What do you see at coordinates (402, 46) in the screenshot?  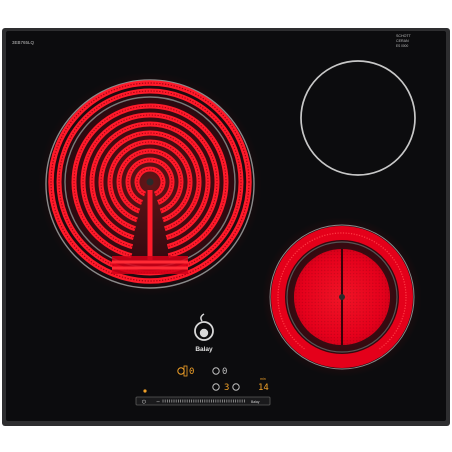 I see `code-label: ES 0000` at bounding box center [402, 46].